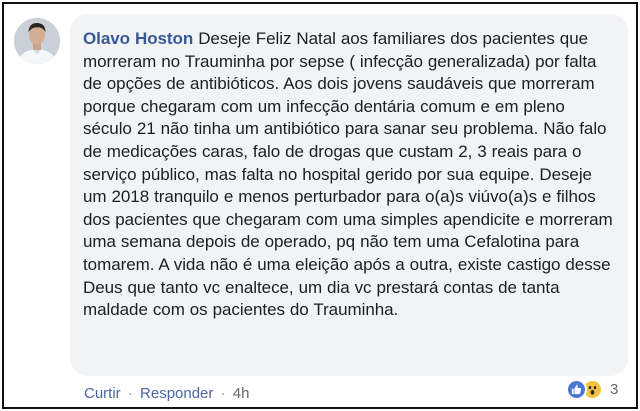 This screenshot has width=640, height=411. Describe the element at coordinates (592, 389) in the screenshot. I see `reaction-summary: 3` at that location.